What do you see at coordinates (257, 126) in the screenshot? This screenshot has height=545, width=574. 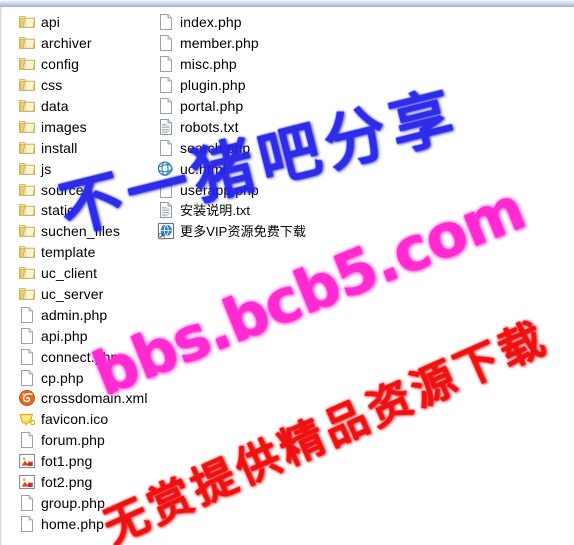 I see `file-row: robots.txt` at bounding box center [257, 126].